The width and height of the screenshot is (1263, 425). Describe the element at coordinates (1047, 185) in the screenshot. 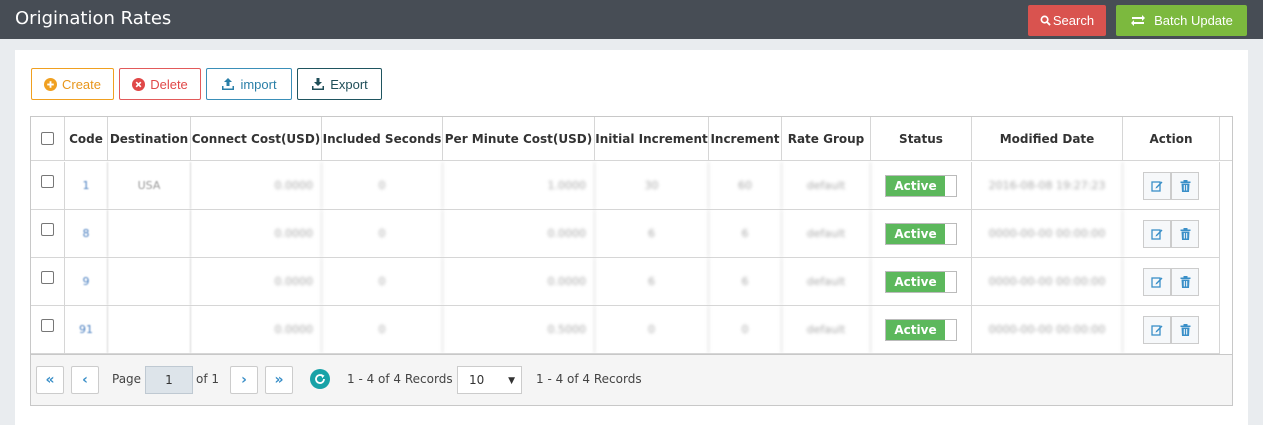

I see `modified-date-cell: 2016-08-08 19:27:23` at that location.